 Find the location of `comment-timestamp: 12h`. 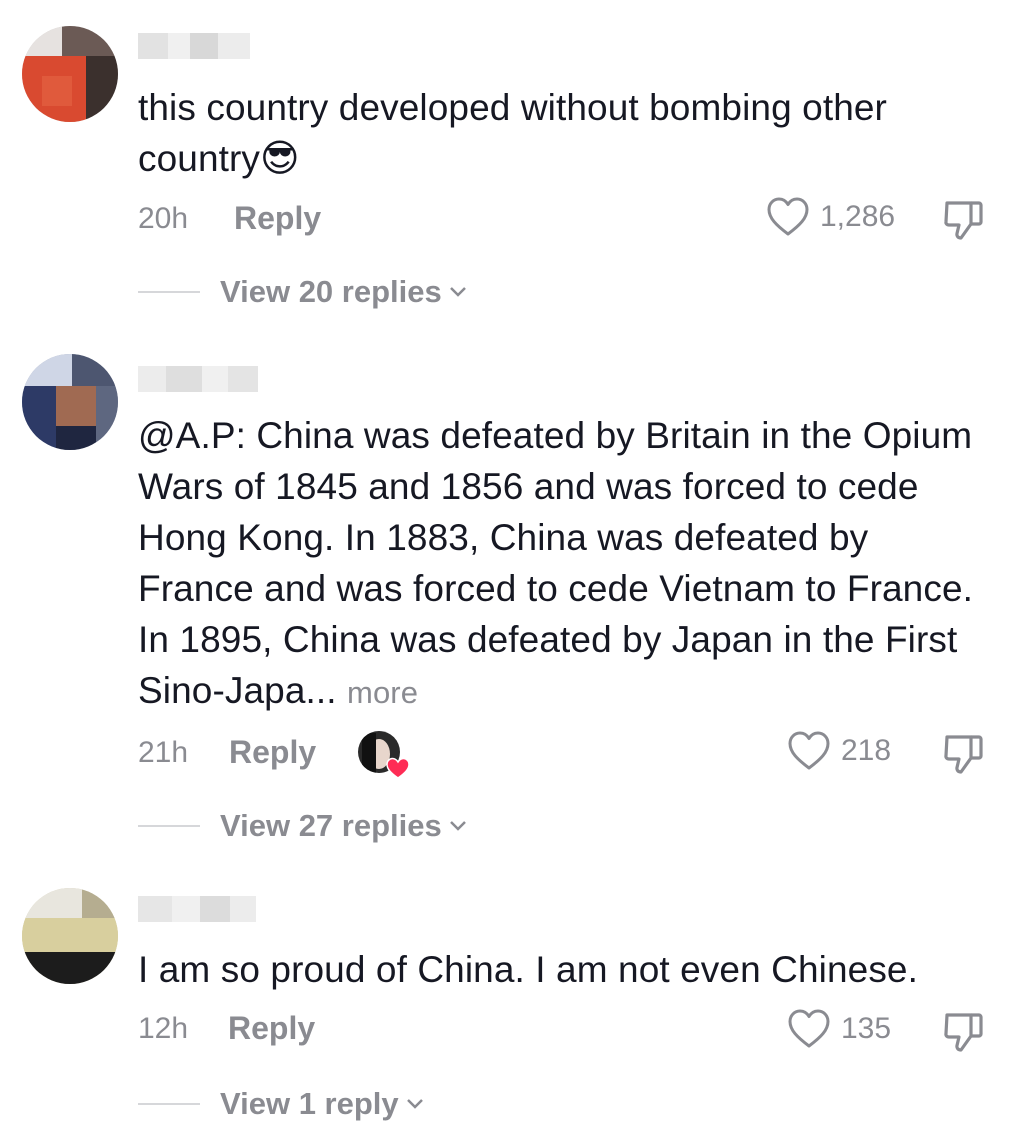

comment-timestamp: 12h is located at coordinates (163, 1028).